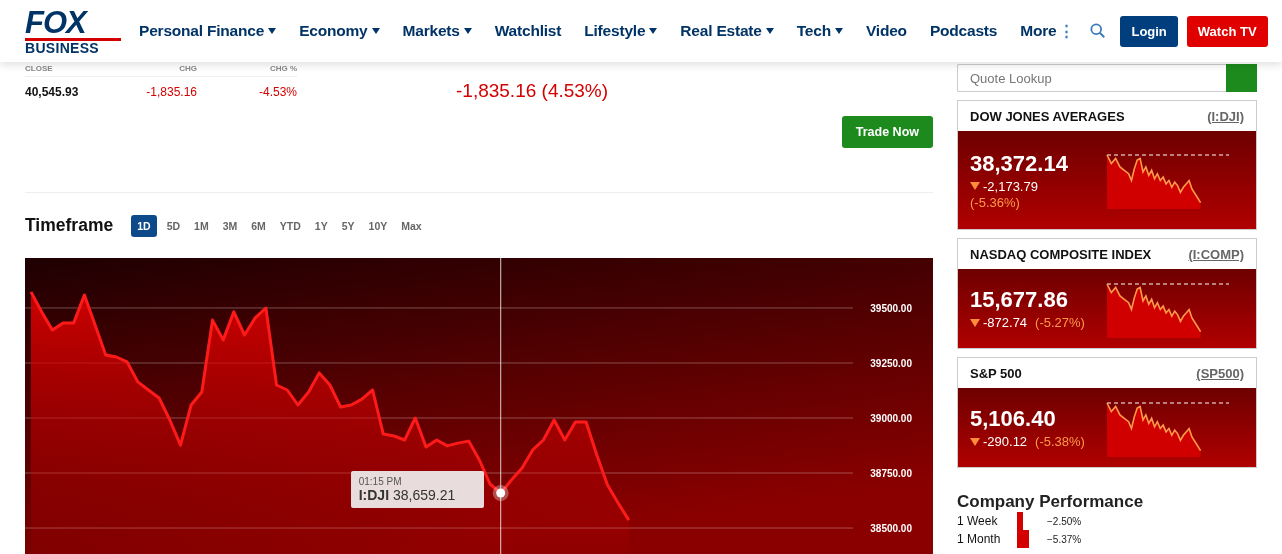  I want to click on nav-link: Lifestyle, so click(621, 31).